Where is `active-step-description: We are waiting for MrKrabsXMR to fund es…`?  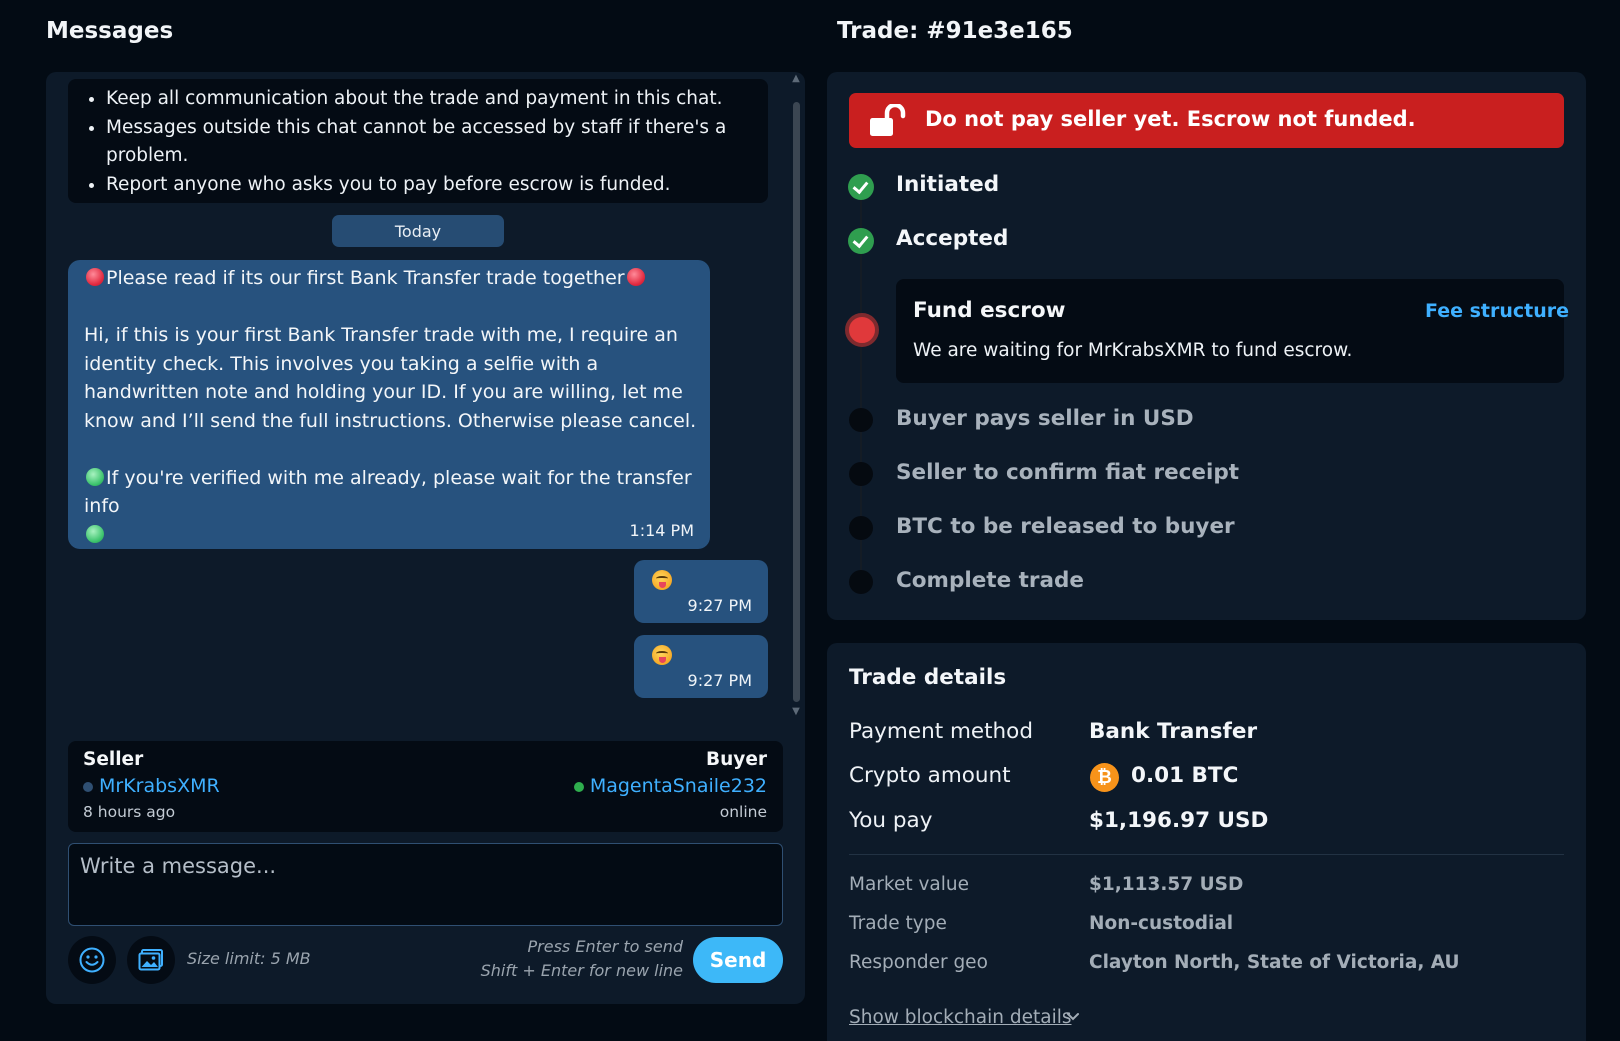 active-step-description: We are waiting for MrKrabsXMR to fund es… is located at coordinates (1133, 350).